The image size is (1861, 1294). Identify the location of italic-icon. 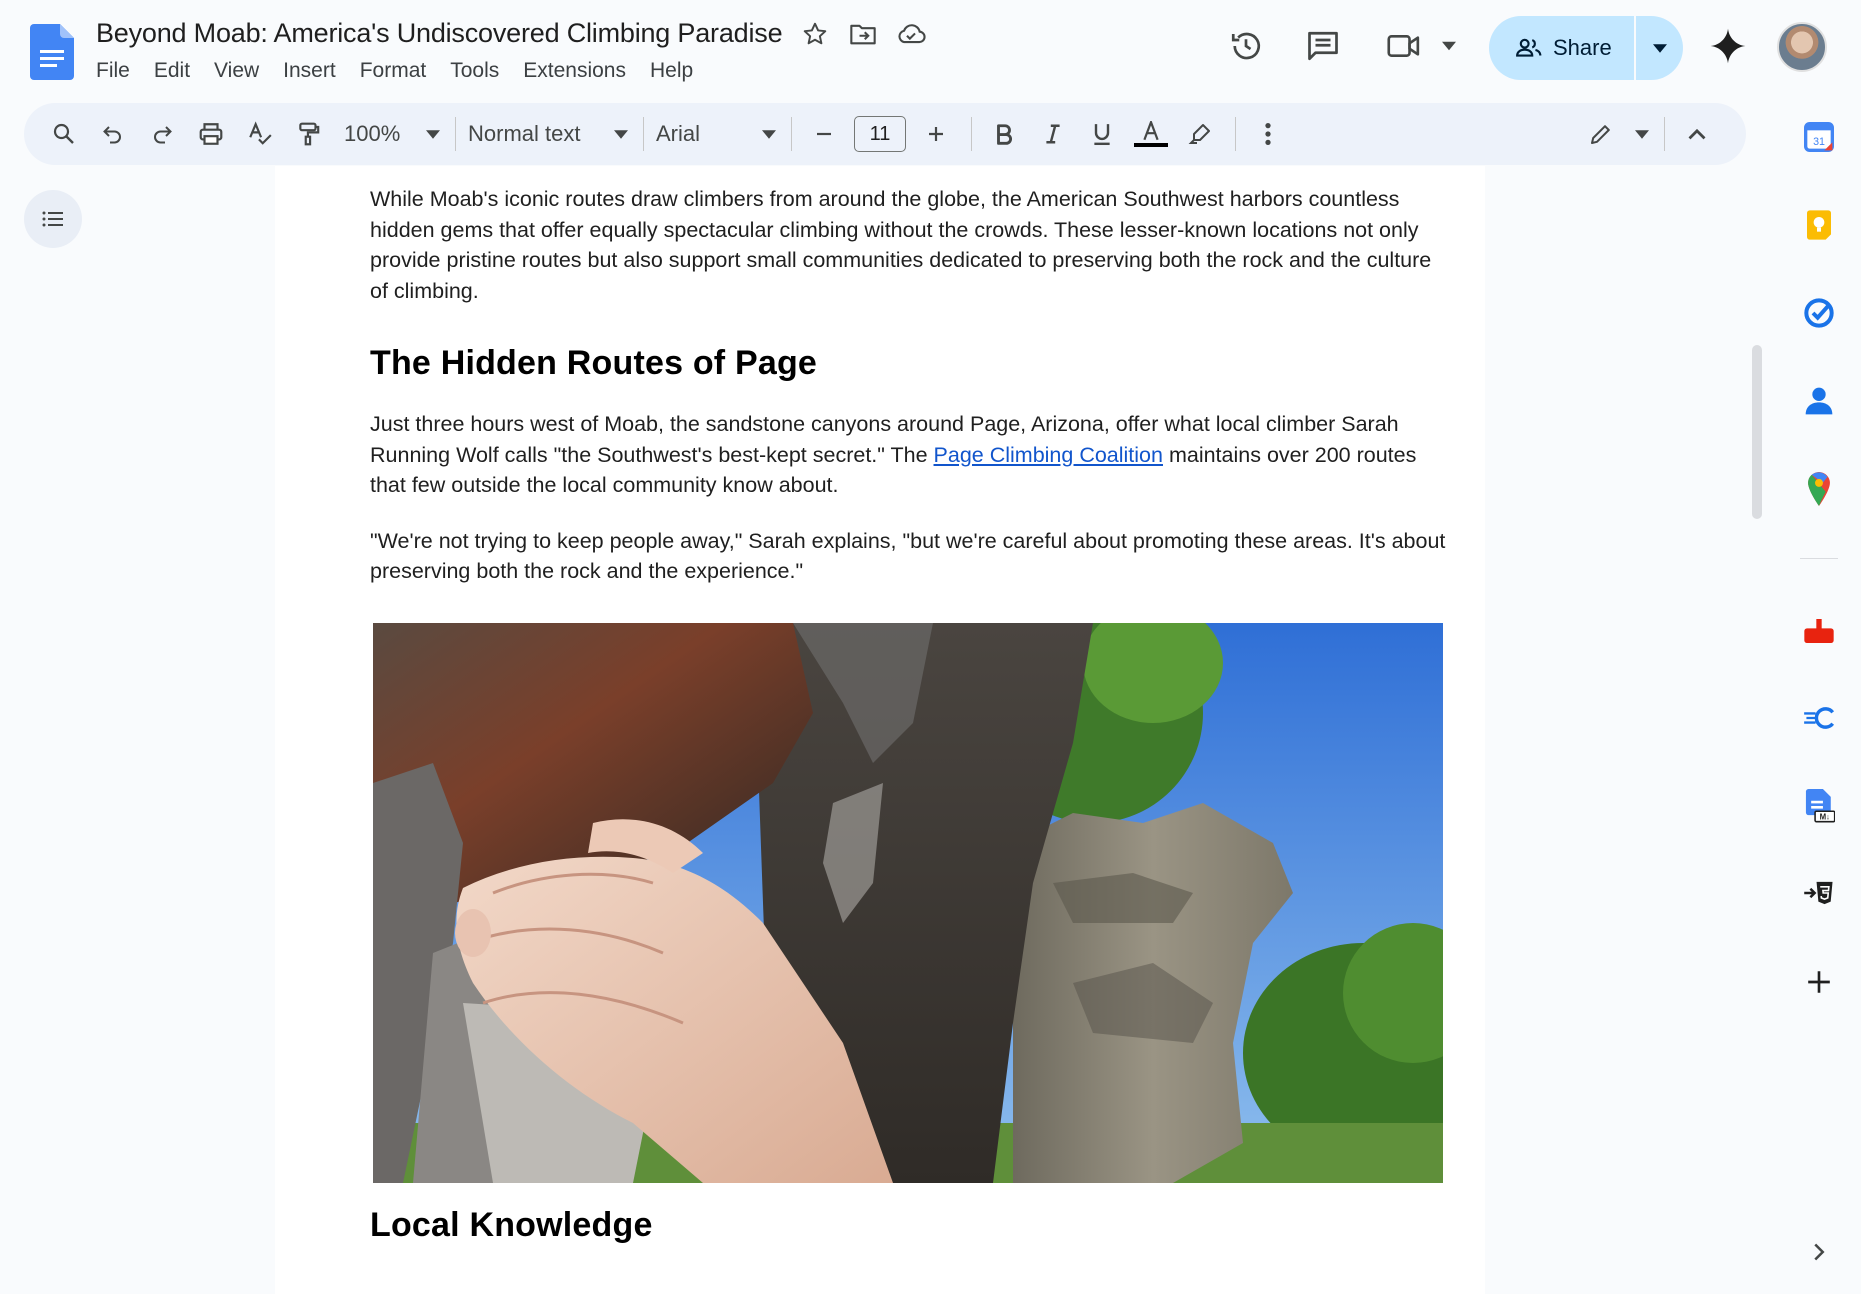
(1053, 134).